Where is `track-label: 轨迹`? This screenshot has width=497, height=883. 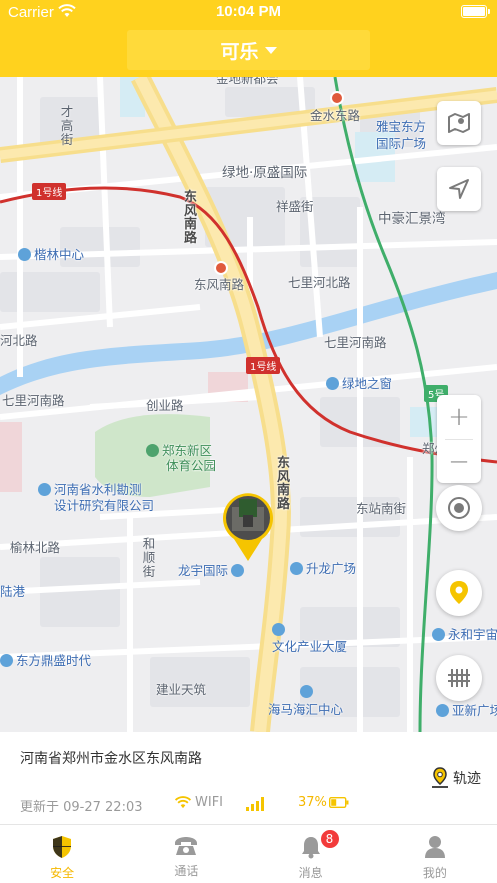
track-label: 轨迹 is located at coordinates (467, 779).